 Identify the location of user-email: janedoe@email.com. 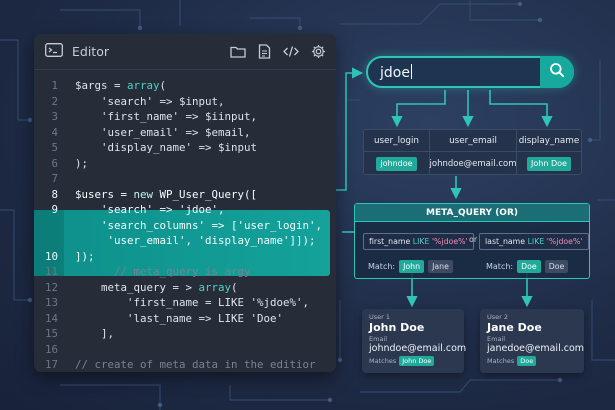
(536, 348).